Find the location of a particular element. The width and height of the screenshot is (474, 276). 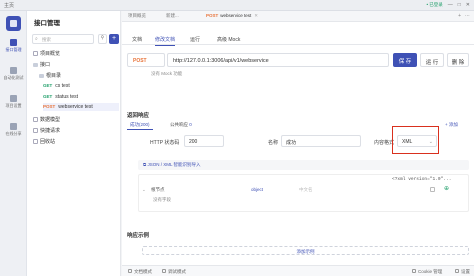

app-logo is located at coordinates (13, 23).